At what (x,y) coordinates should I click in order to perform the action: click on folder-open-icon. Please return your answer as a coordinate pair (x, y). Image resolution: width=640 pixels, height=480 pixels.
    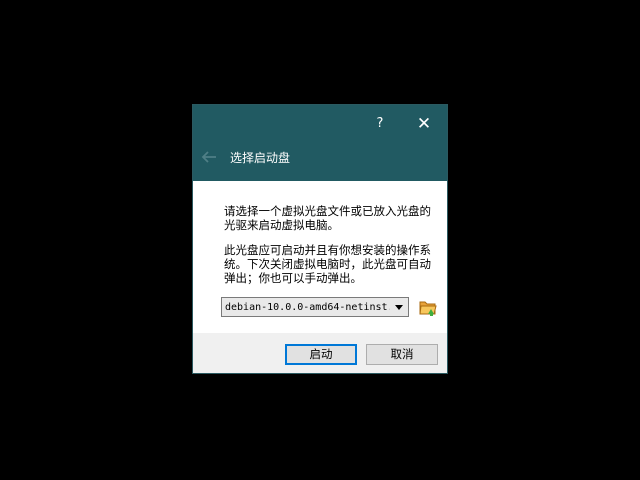
    Looking at the image, I should click on (428, 307).